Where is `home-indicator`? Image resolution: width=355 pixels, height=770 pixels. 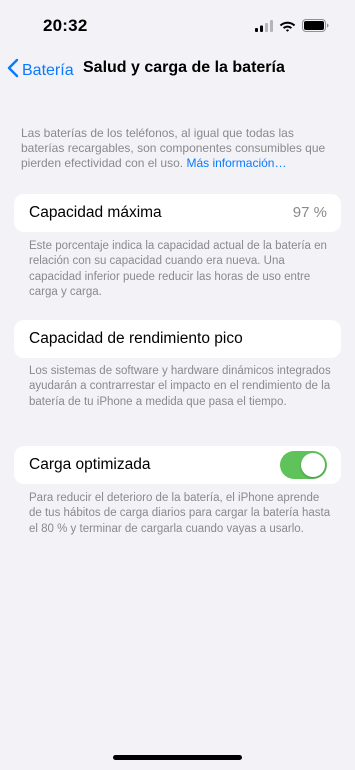 home-indicator is located at coordinates (177, 757).